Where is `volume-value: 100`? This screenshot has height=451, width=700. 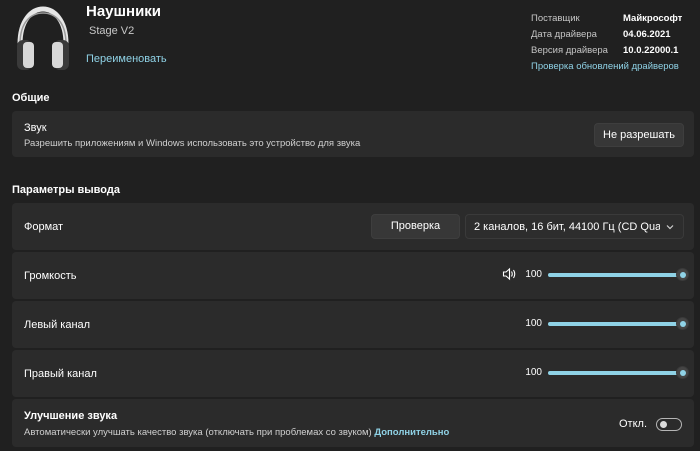 volume-value: 100 is located at coordinates (533, 274).